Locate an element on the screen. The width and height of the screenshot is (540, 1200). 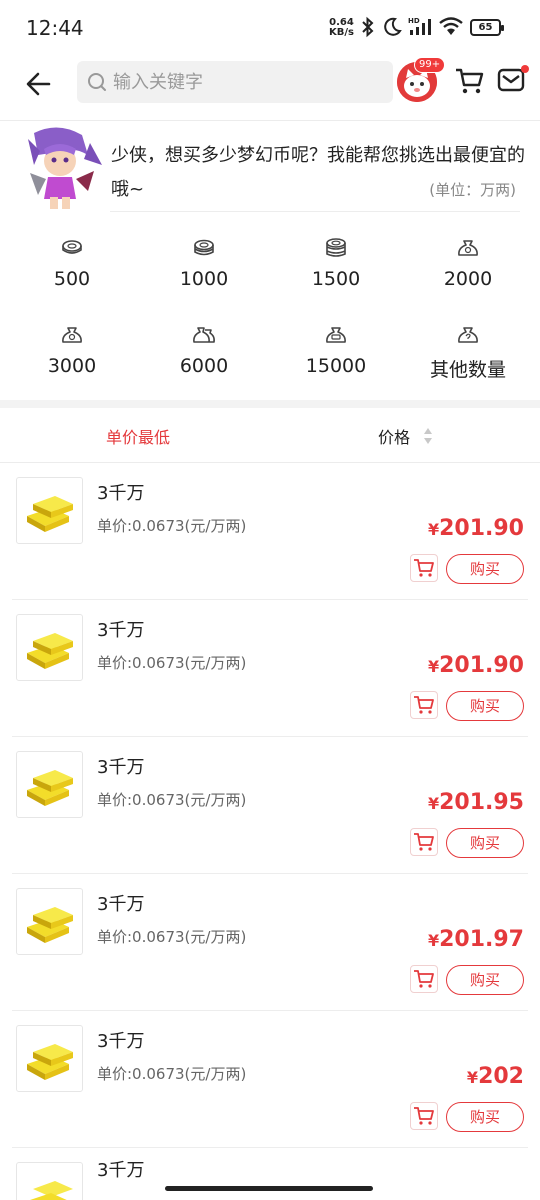
wifi-icon is located at coordinates (451, 26).